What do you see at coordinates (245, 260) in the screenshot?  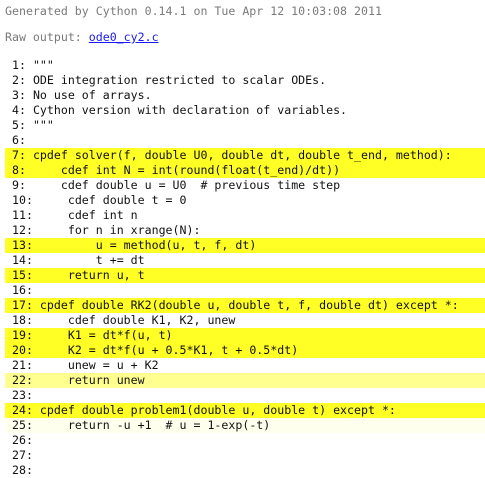 I see `source-line: 14: t += dt` at bounding box center [245, 260].